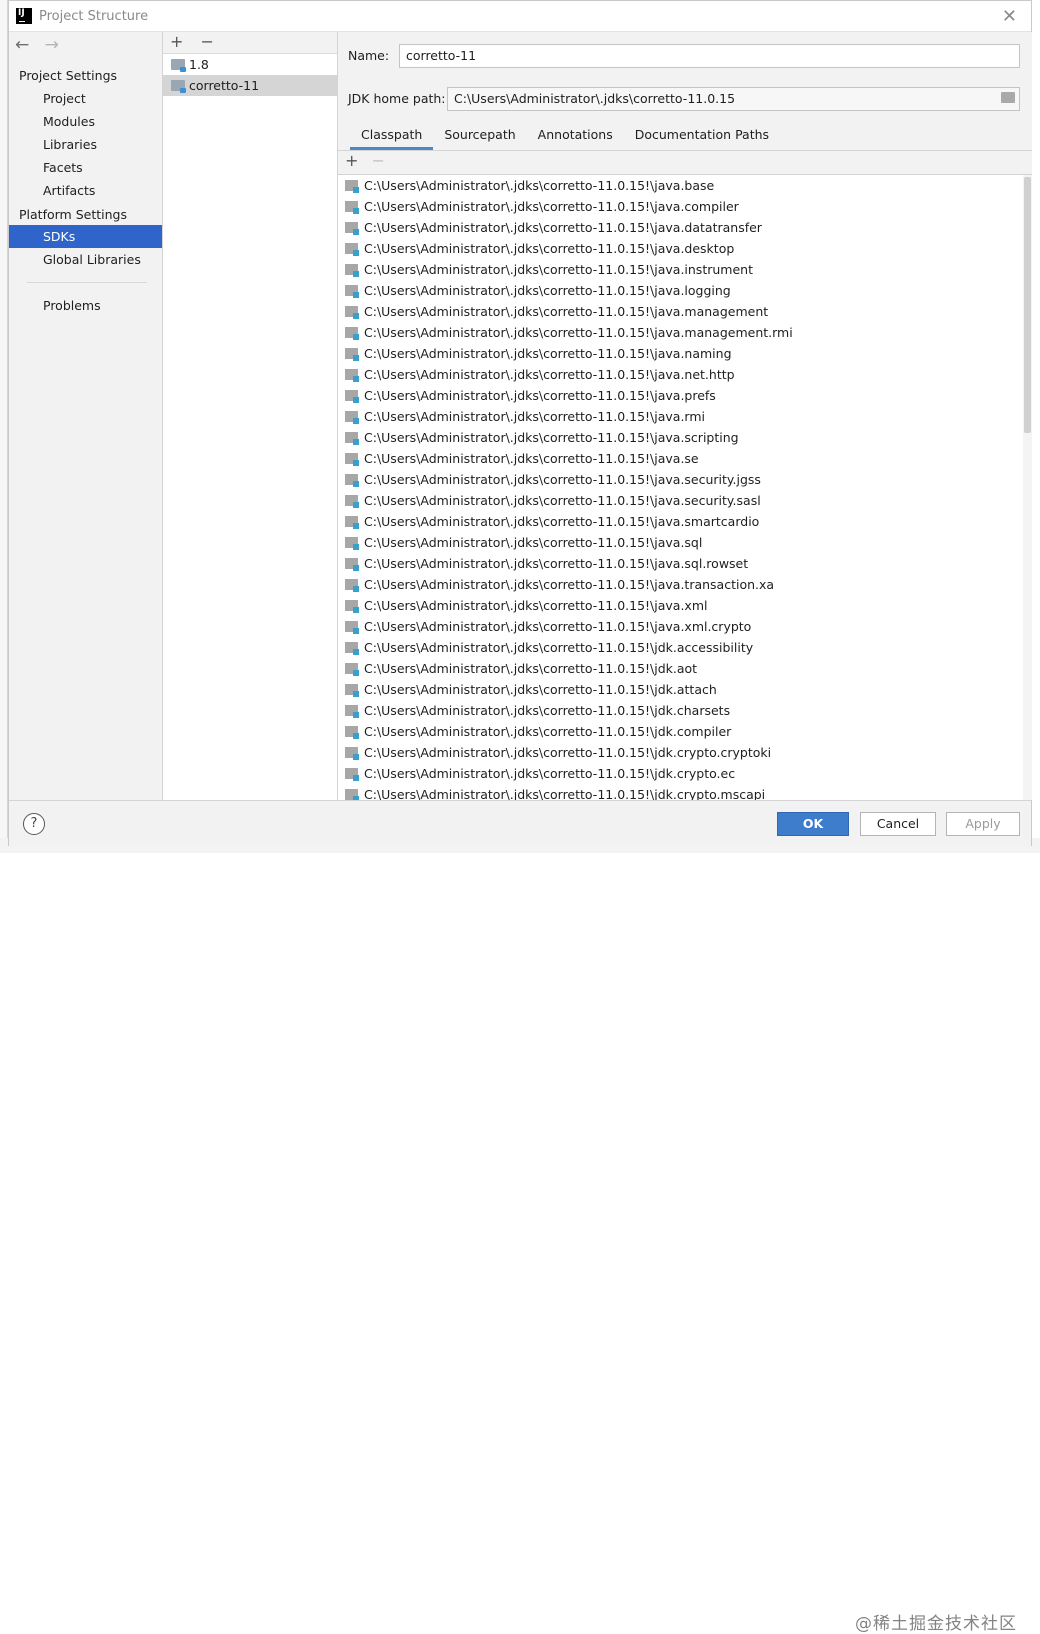  I want to click on watermark: @稀土掘金技术社区, so click(936, 1624).